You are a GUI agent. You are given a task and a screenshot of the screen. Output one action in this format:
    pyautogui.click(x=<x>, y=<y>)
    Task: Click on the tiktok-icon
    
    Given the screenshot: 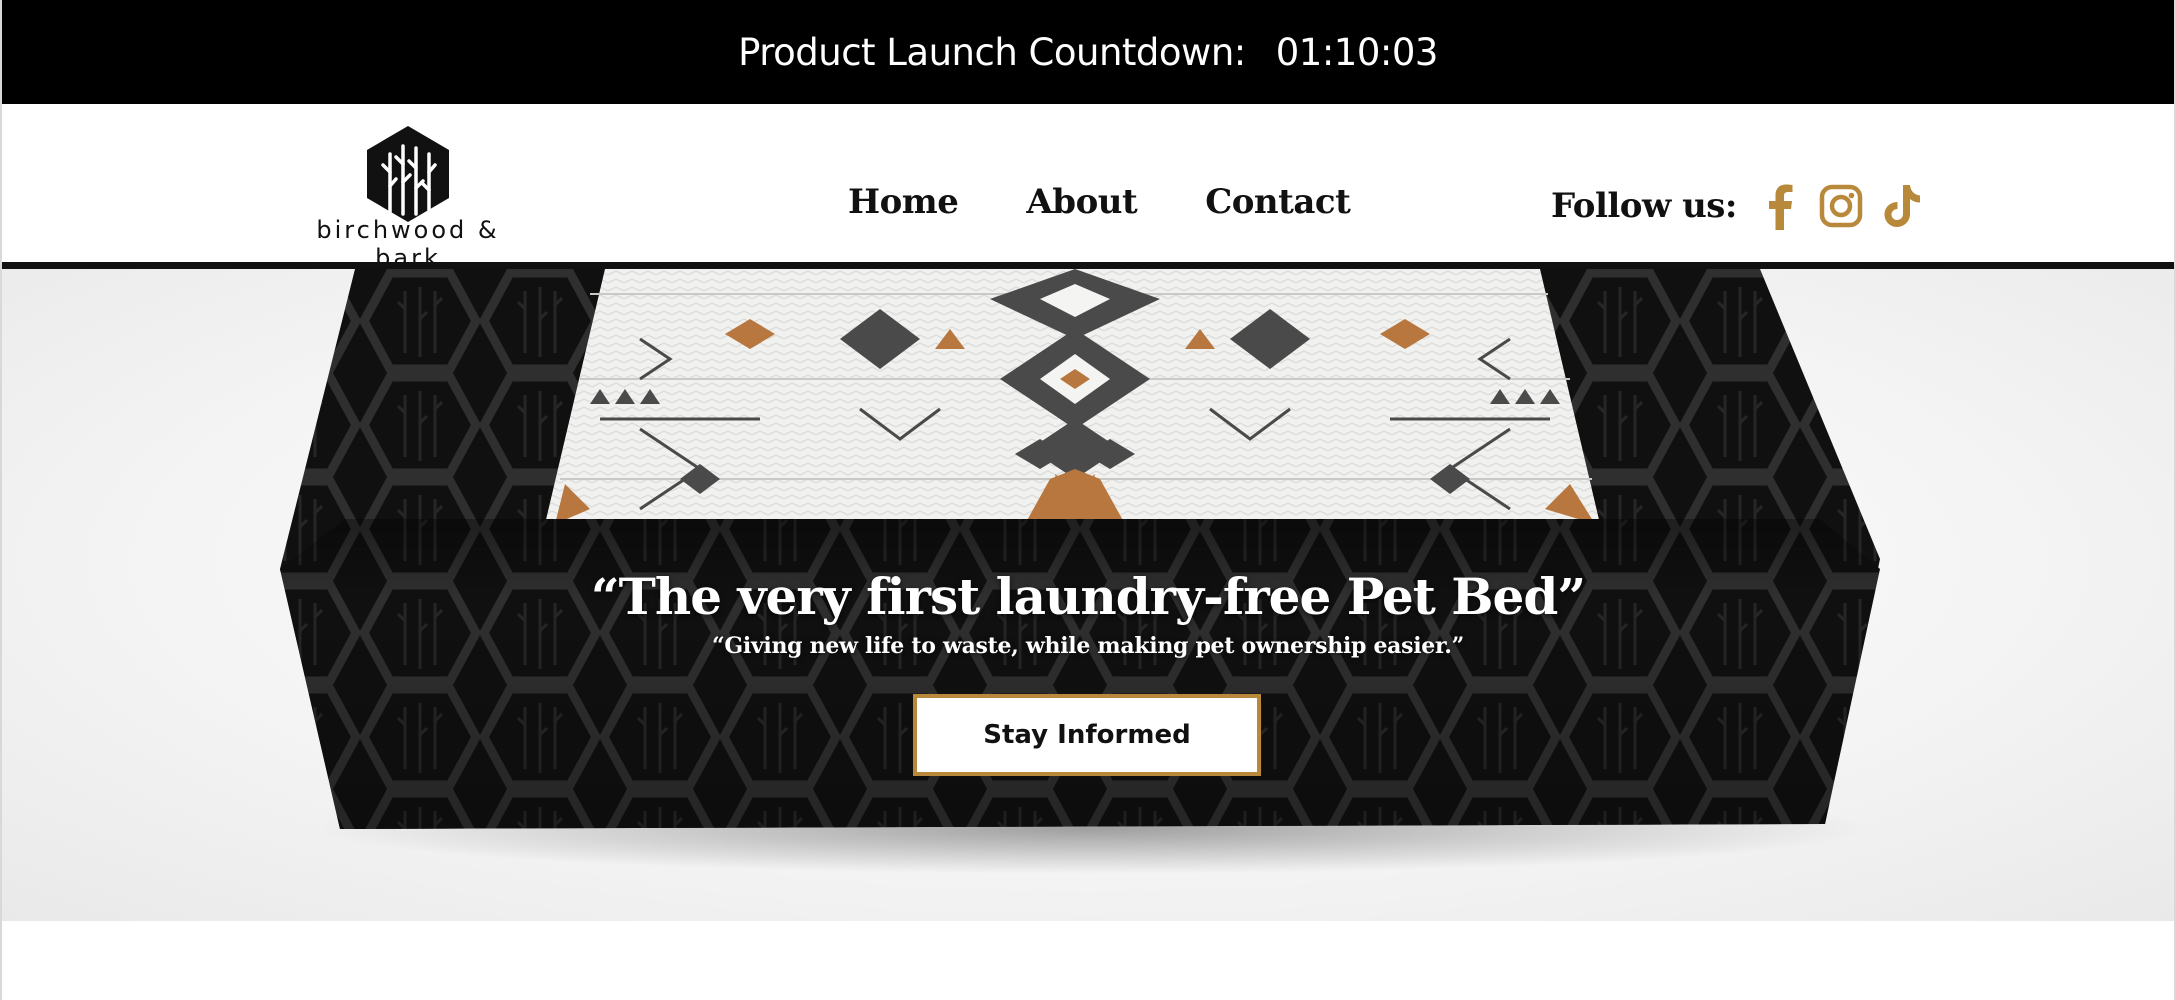 What is the action you would take?
    pyautogui.click(x=1901, y=206)
    